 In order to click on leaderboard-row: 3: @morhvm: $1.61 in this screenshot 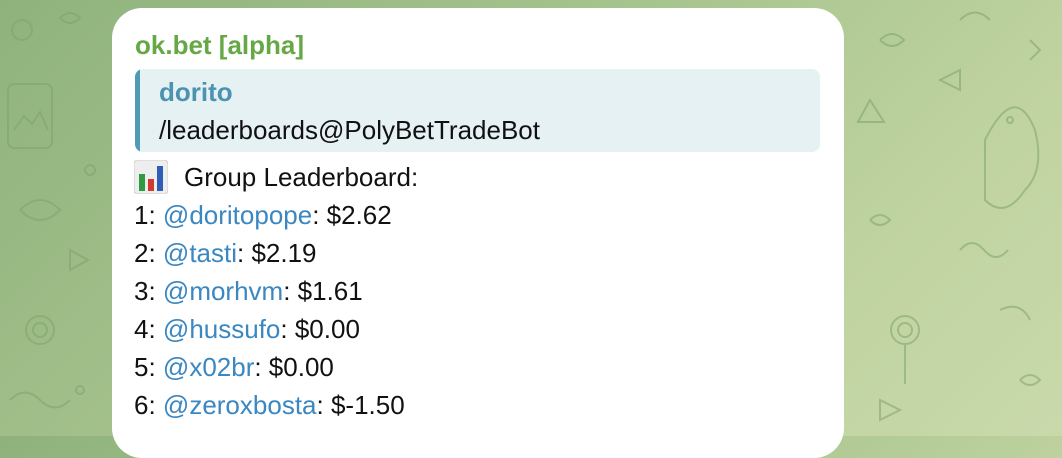, I will do `click(276, 291)`.